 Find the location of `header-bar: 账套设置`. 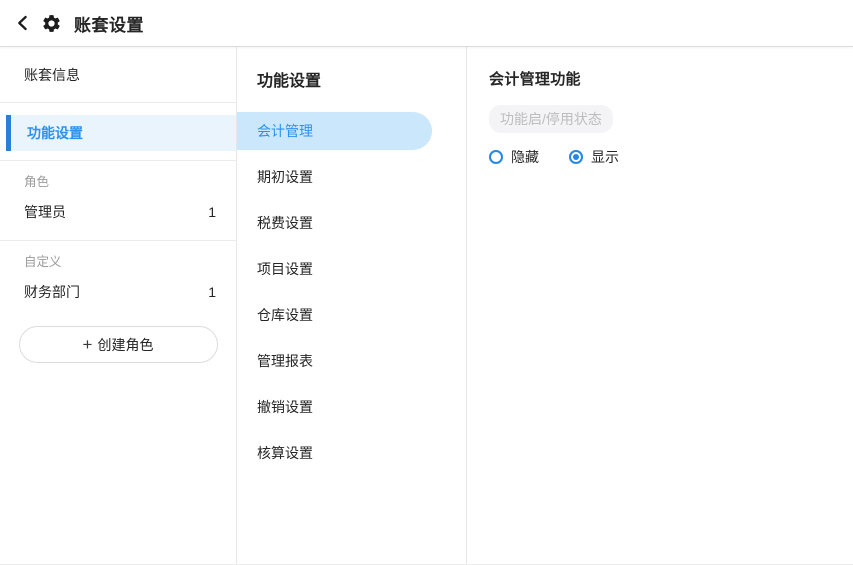

header-bar: 账套设置 is located at coordinates (426, 23).